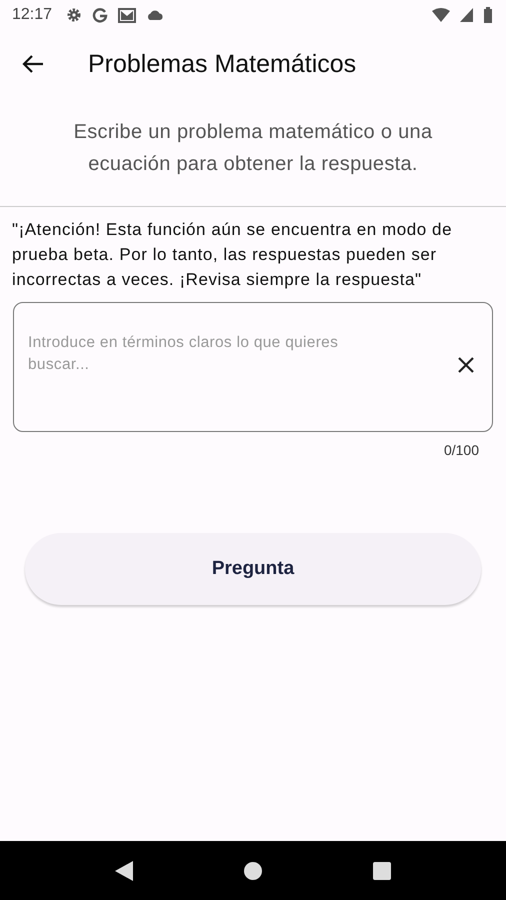 Image resolution: width=506 pixels, height=900 pixels. Describe the element at coordinates (100, 15) in the screenshot. I see `g-icon` at that location.